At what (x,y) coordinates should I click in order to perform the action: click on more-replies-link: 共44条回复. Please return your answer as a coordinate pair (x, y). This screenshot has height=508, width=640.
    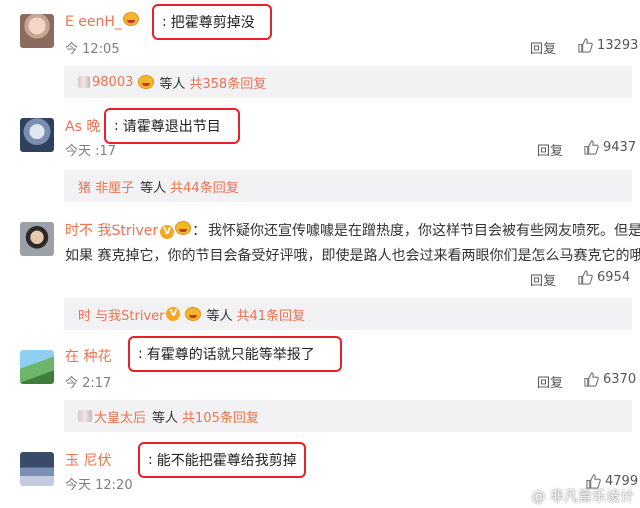
    Looking at the image, I should click on (204, 186).